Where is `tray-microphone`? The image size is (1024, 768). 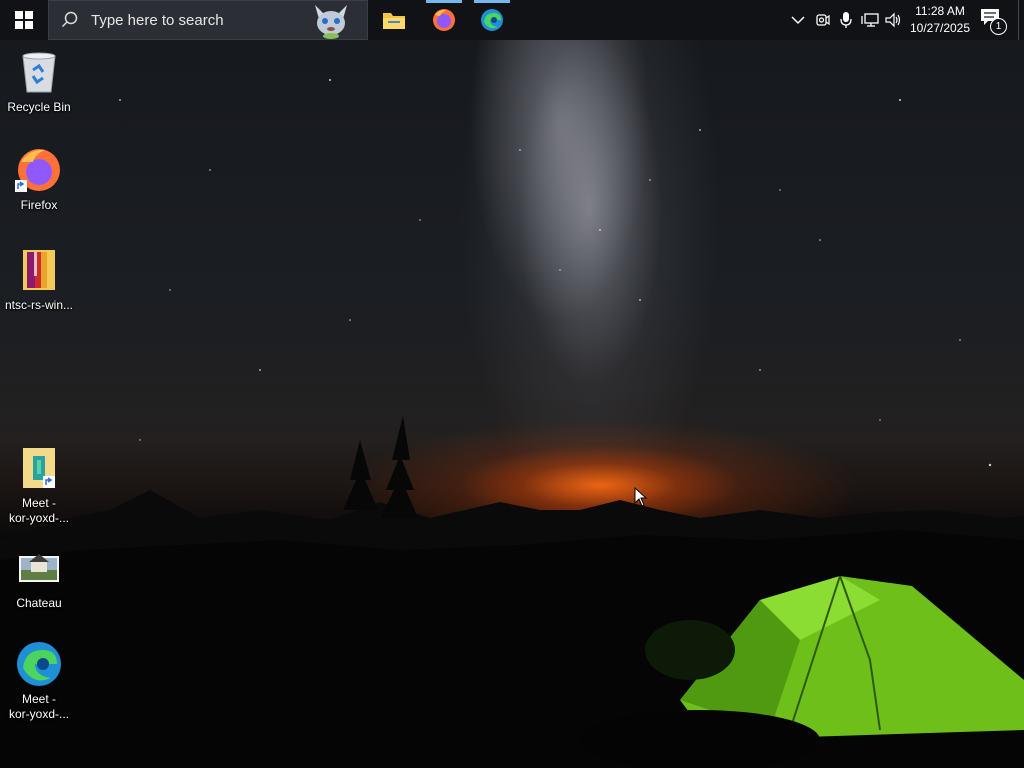 tray-microphone is located at coordinates (846, 20).